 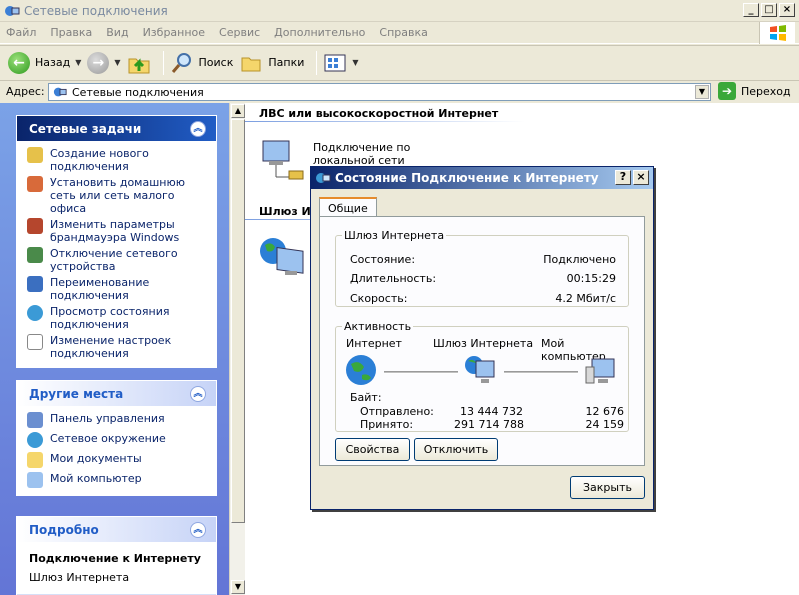 What do you see at coordinates (641, 177) in the screenshot?
I see `dialog-close-button: ×` at bounding box center [641, 177].